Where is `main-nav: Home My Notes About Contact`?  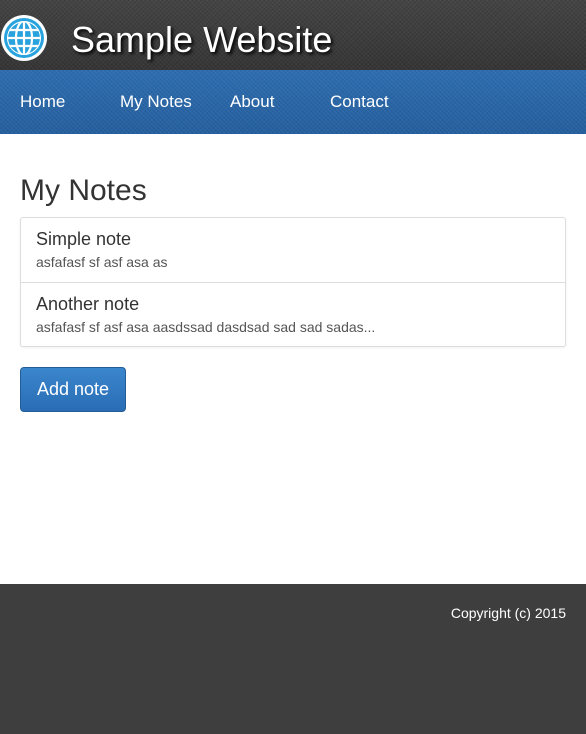 main-nav: Home My Notes About Contact is located at coordinates (293, 102).